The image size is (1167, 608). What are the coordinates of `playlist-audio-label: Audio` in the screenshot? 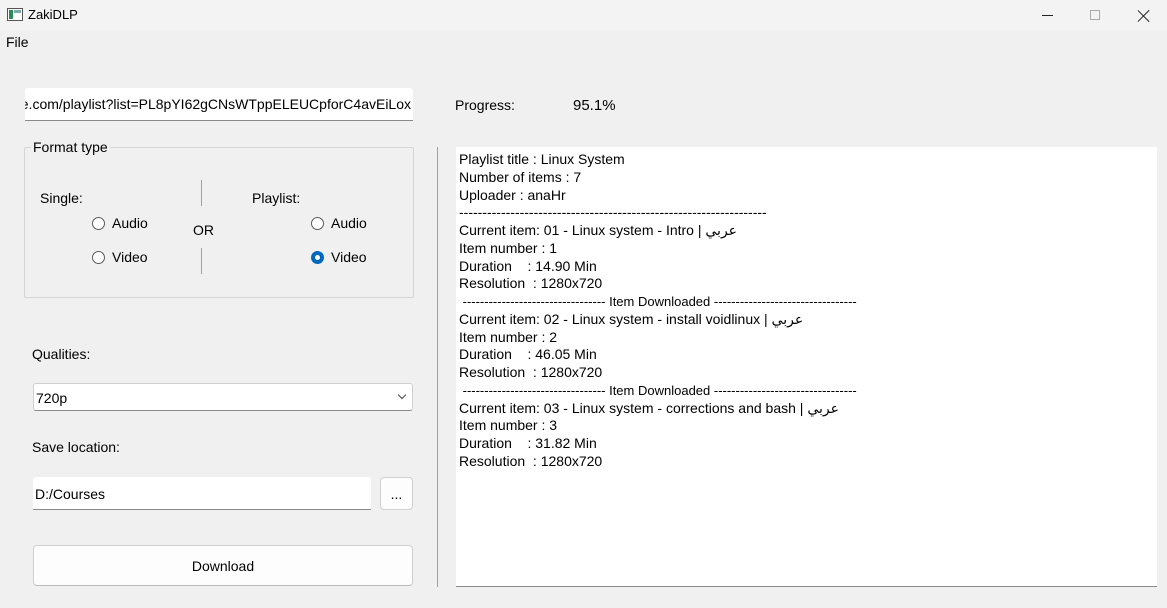 It's located at (349, 223).